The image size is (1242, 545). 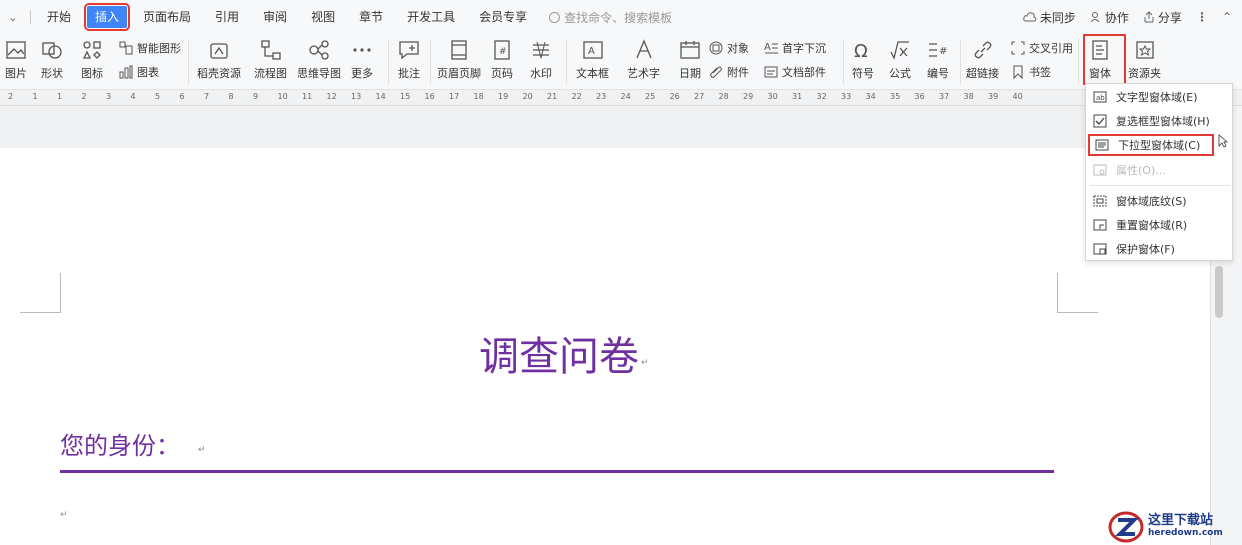 I want to click on picture-button: 图片, so click(x=16, y=59).